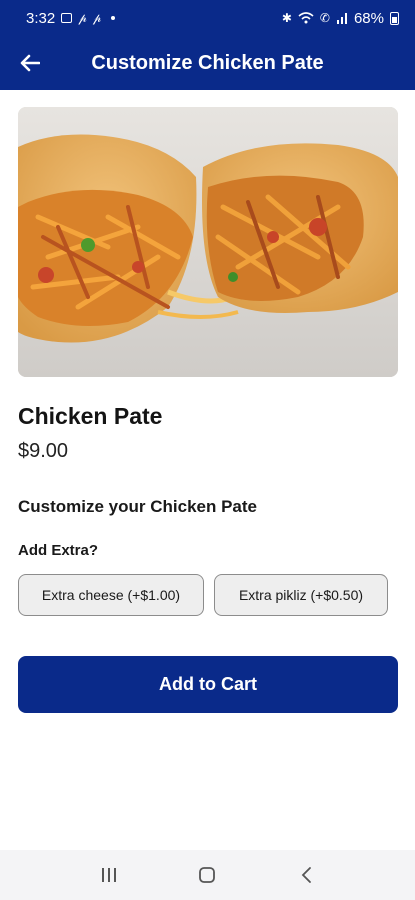 This screenshot has width=415, height=900. I want to click on system-nav-bar, so click(207, 875).